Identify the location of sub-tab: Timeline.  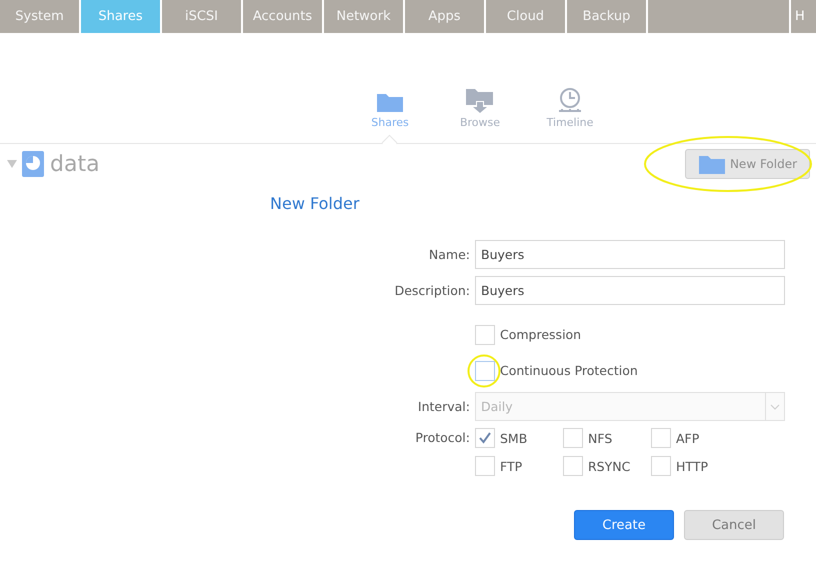
(570, 114).